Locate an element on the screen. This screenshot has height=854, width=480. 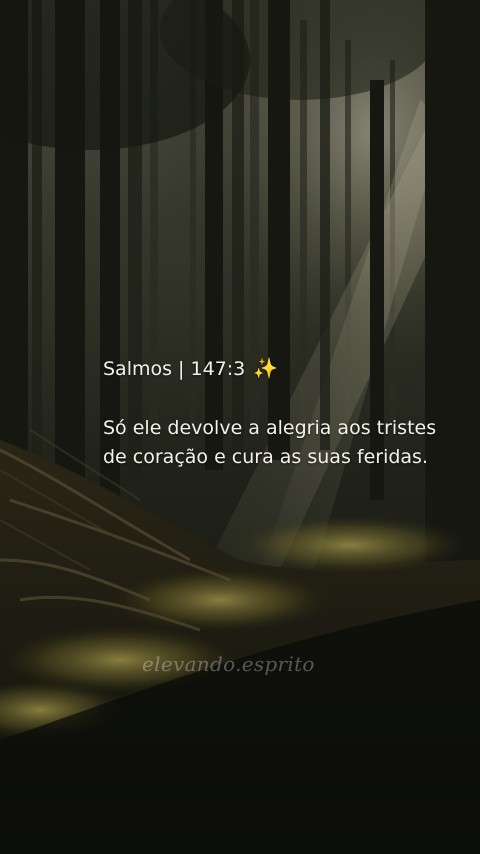
watermark-handle: elevando.esprito is located at coordinates (228, 664).